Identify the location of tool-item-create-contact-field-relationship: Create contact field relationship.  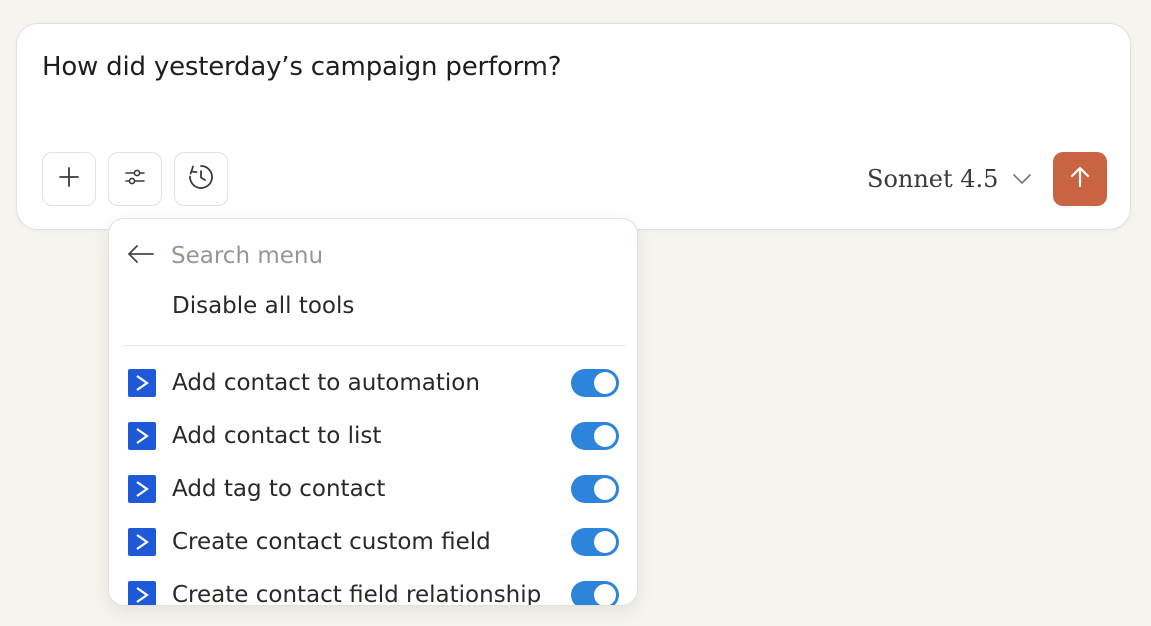
(373, 587).